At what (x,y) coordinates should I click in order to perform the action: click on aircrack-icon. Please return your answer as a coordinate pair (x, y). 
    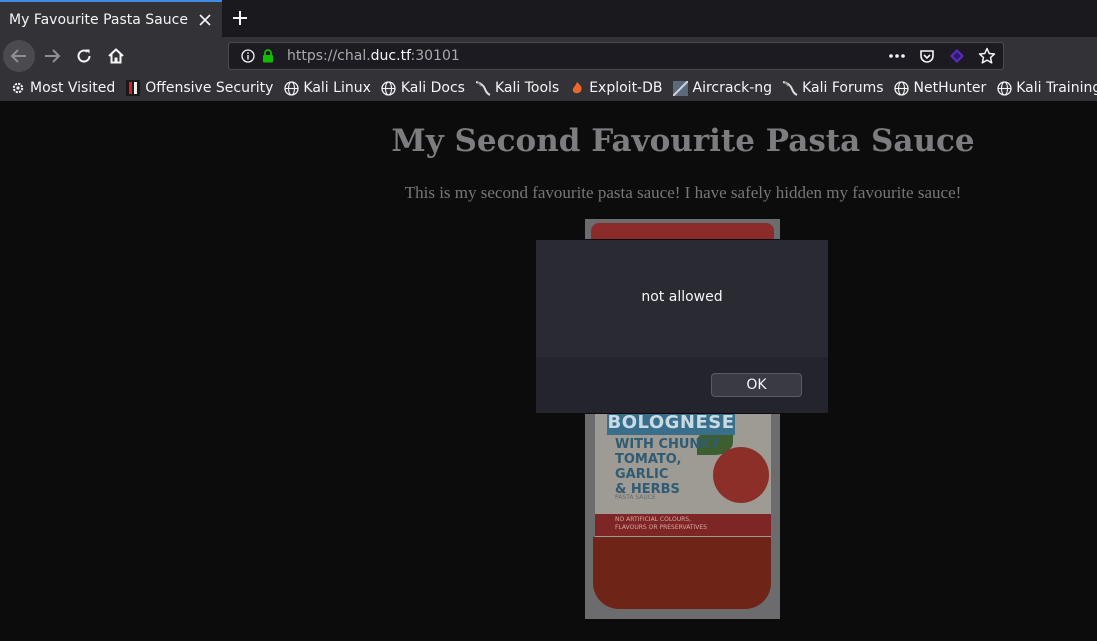
    Looking at the image, I should click on (681, 88).